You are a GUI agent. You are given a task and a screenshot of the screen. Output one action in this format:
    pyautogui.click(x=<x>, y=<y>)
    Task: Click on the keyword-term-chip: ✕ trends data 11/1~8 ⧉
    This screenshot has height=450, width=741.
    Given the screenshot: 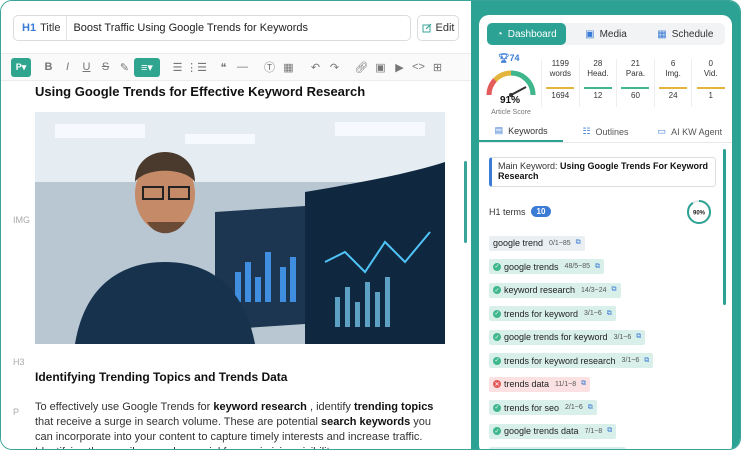 What is the action you would take?
    pyautogui.click(x=540, y=384)
    